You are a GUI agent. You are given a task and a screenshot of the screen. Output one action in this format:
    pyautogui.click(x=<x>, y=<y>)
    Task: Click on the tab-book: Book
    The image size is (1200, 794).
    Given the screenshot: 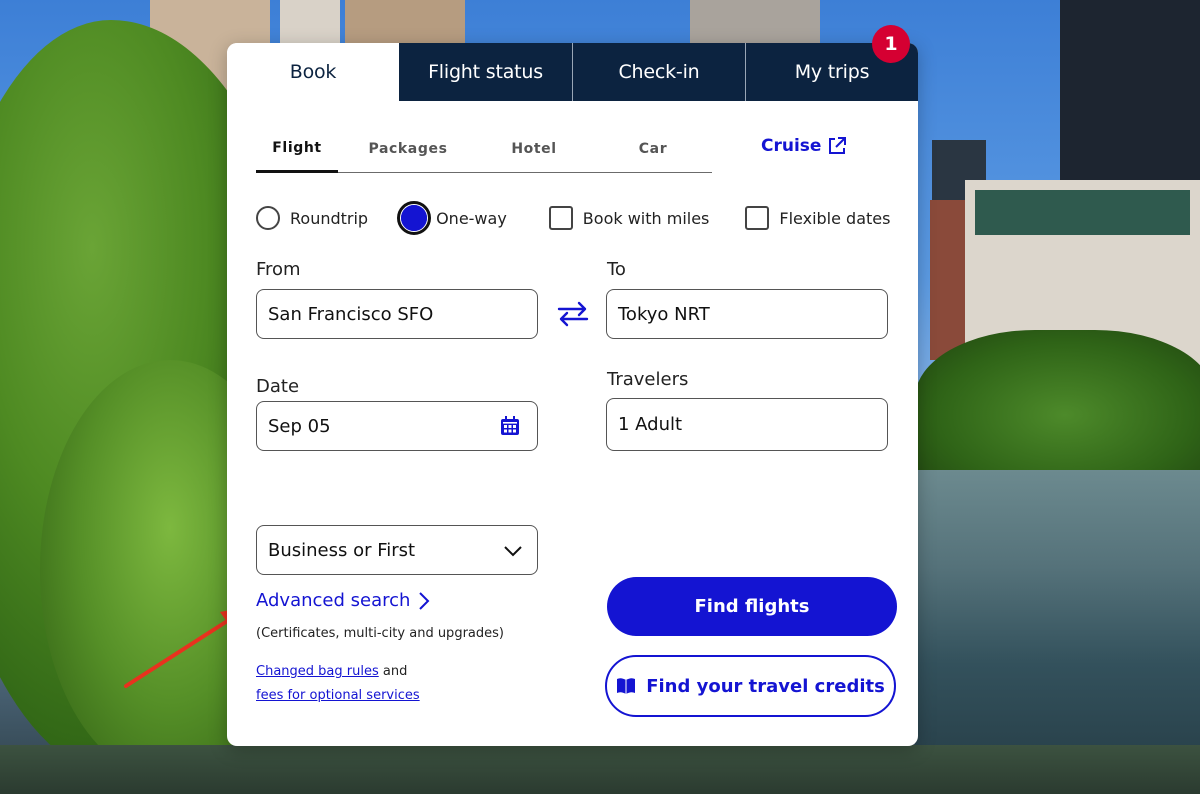 What is the action you would take?
    pyautogui.click(x=313, y=72)
    